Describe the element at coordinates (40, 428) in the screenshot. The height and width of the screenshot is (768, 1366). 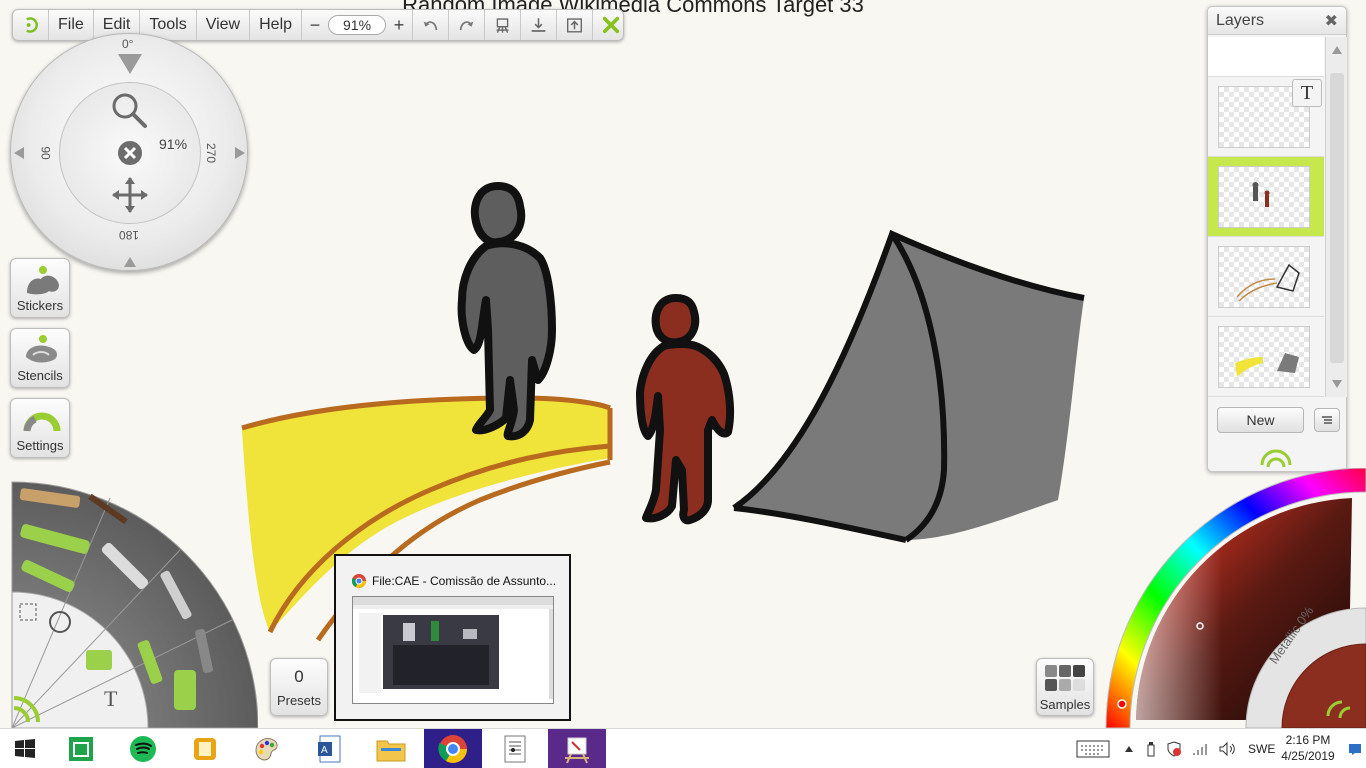
I see `settings-button: Settings` at that location.